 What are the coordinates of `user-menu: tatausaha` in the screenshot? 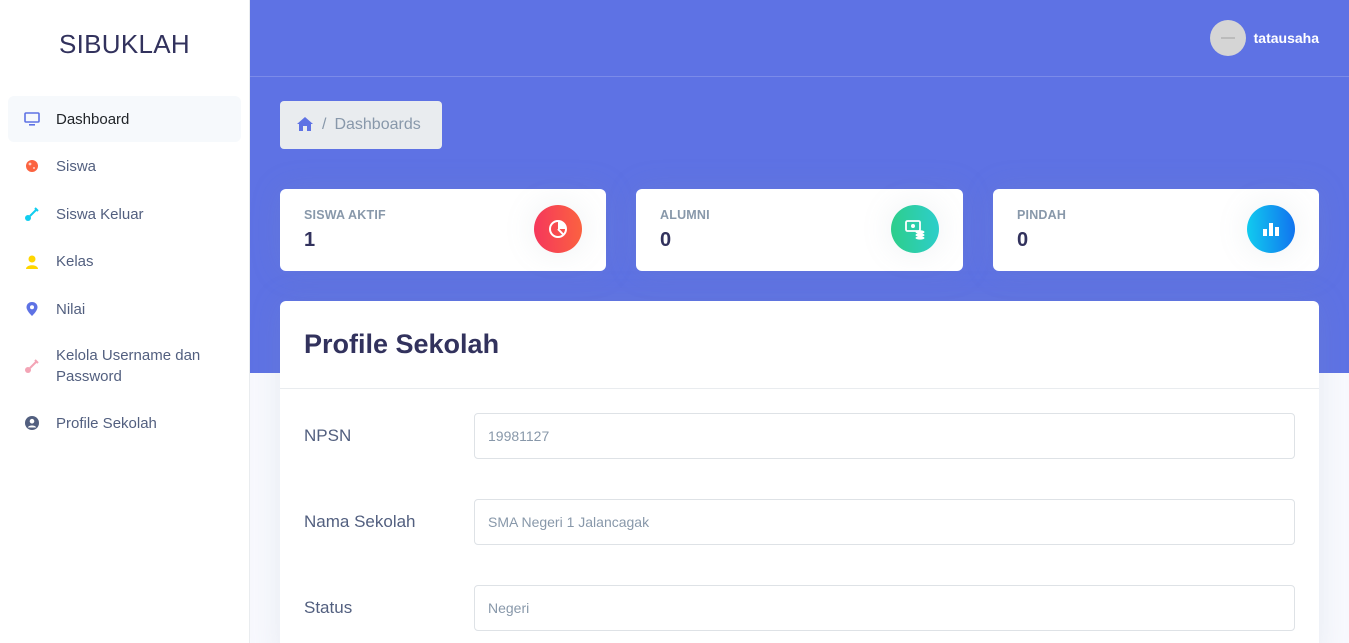 It's located at (1264, 38).